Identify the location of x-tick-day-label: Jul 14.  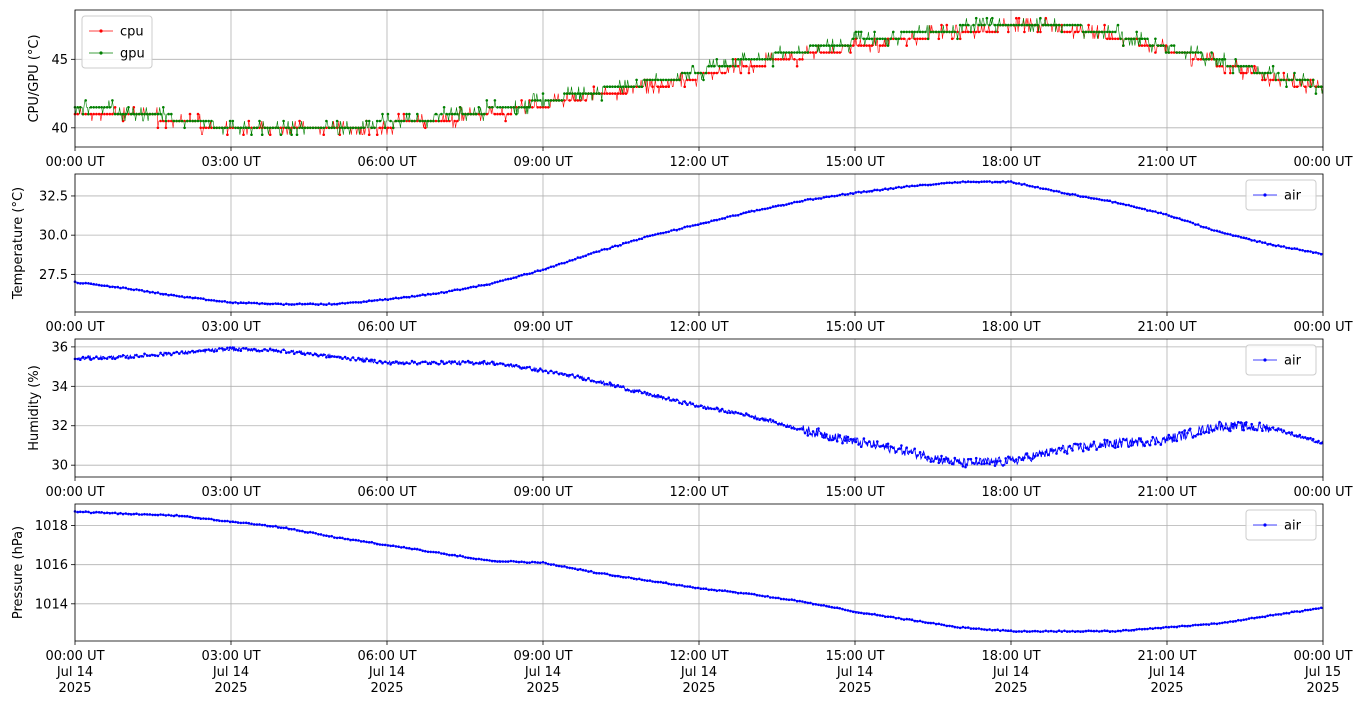
(698, 672).